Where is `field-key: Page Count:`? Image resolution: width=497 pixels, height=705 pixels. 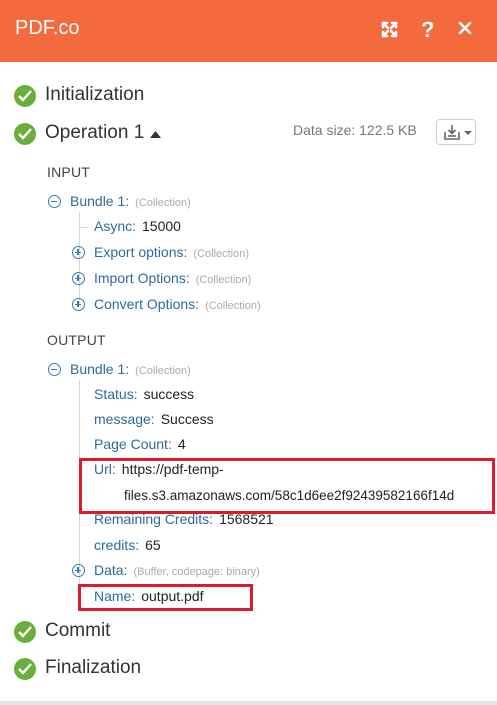
field-key: Page Count: is located at coordinates (133, 444).